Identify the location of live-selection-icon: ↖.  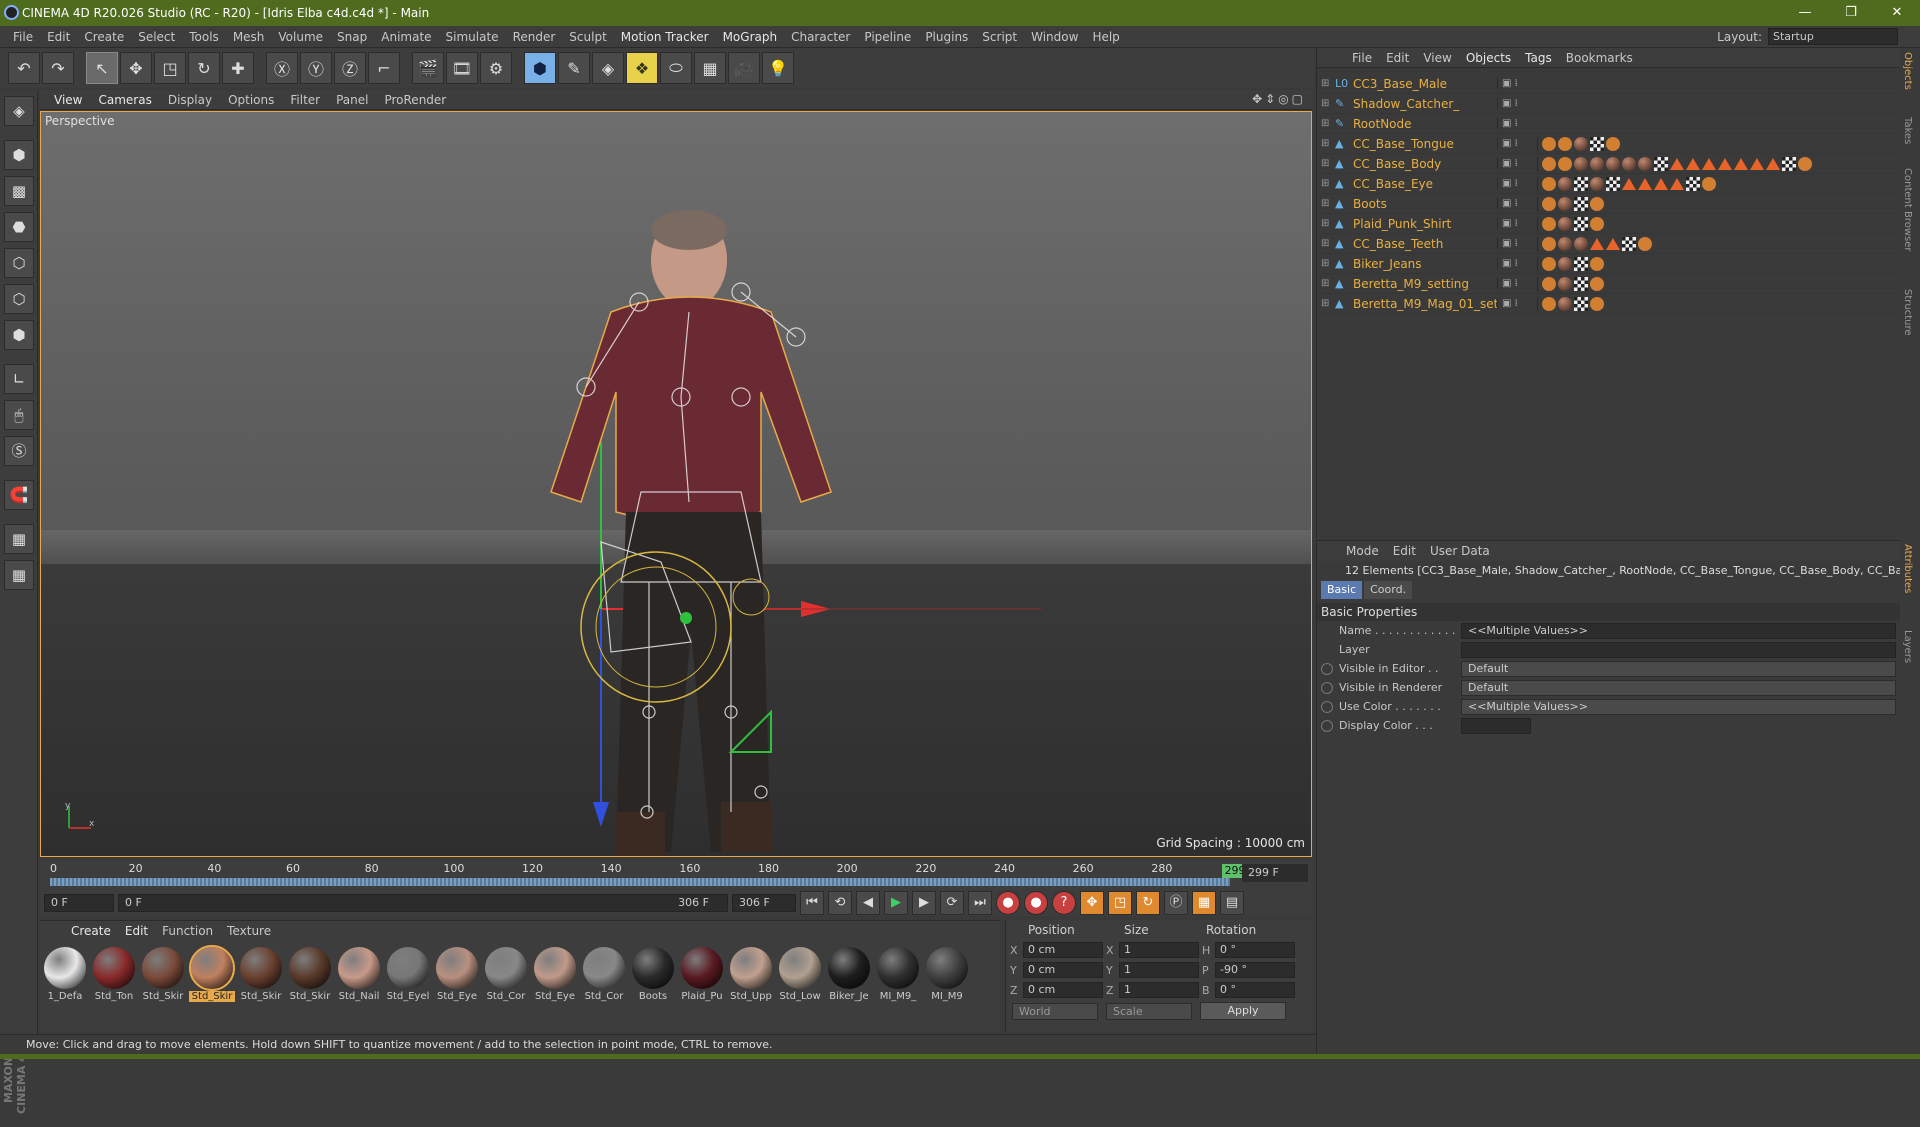
(102, 68).